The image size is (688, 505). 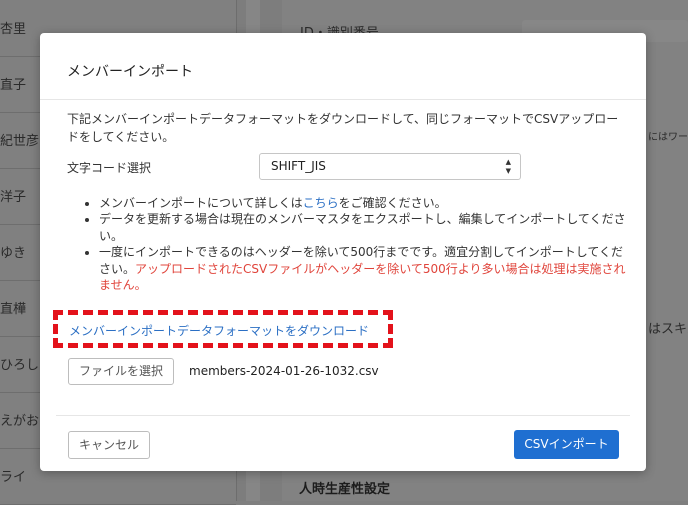 I want to click on member-name: 紀世彦, so click(x=20, y=141).